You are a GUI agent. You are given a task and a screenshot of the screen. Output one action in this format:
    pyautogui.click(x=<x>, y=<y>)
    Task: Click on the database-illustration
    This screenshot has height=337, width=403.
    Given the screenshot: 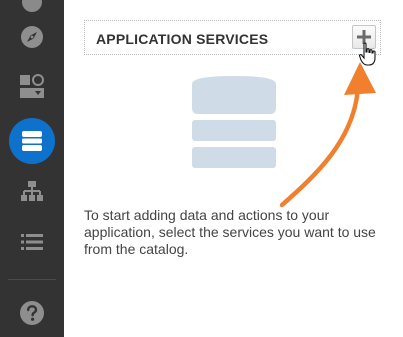 What is the action you would take?
    pyautogui.click(x=234, y=122)
    